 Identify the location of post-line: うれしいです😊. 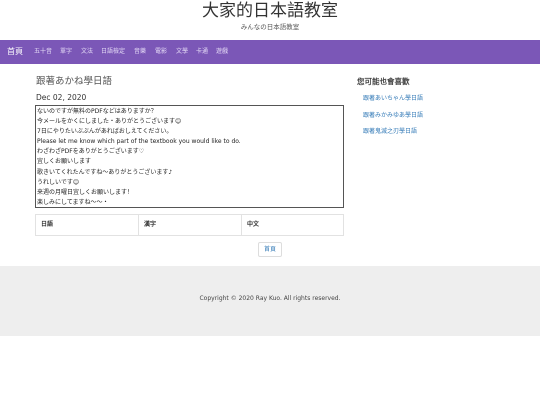
(58, 182).